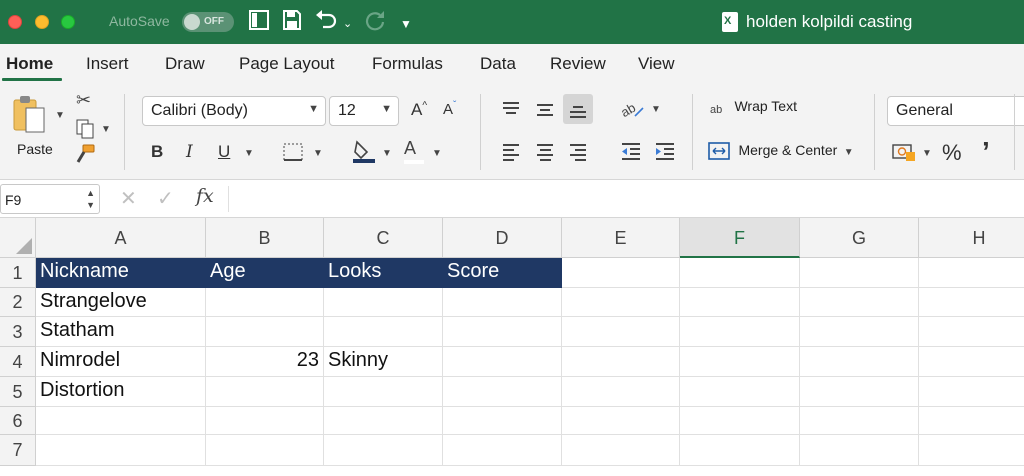 The height and width of the screenshot is (476, 1024). I want to click on decrease-font-size-button: Aˇ, so click(449, 109).